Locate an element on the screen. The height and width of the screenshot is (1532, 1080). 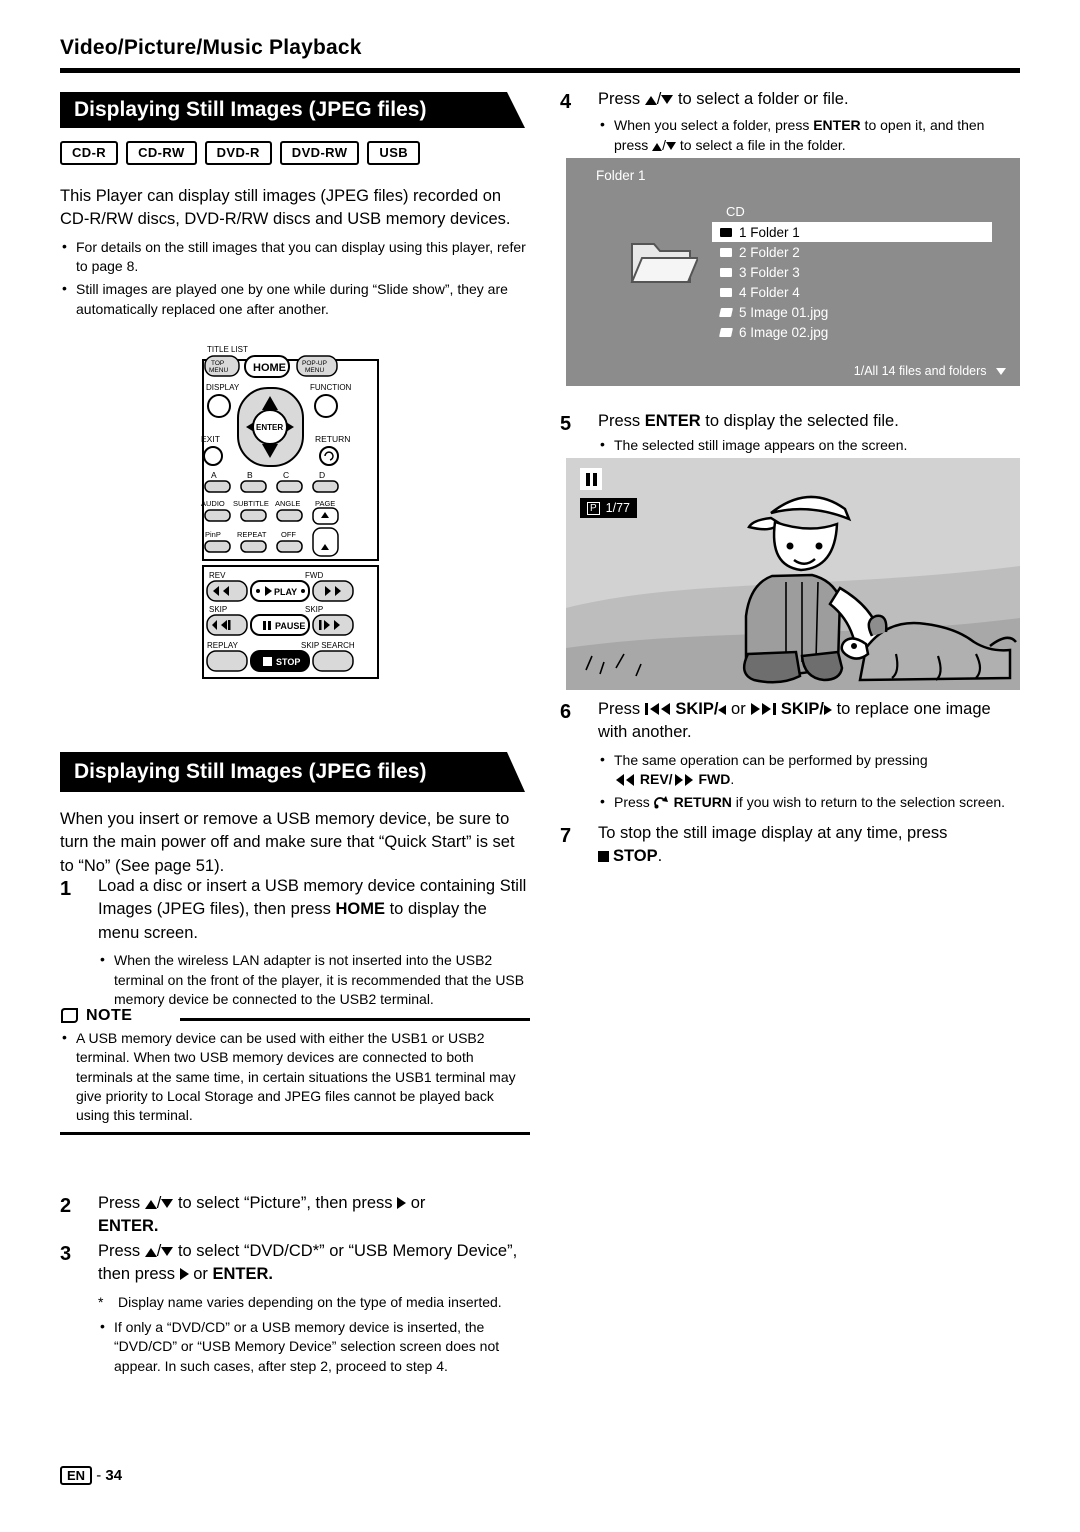
svg-text: B is located at coordinates (250, 475).